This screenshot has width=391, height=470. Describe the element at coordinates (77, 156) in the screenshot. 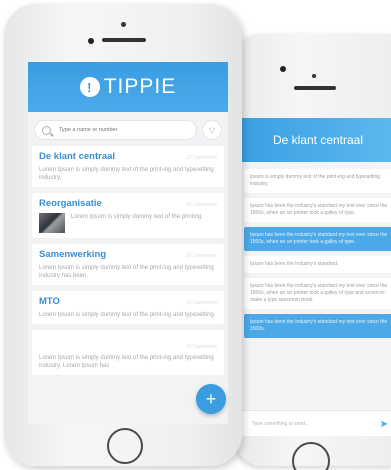

I see `topic-title: De klant centraal` at that location.